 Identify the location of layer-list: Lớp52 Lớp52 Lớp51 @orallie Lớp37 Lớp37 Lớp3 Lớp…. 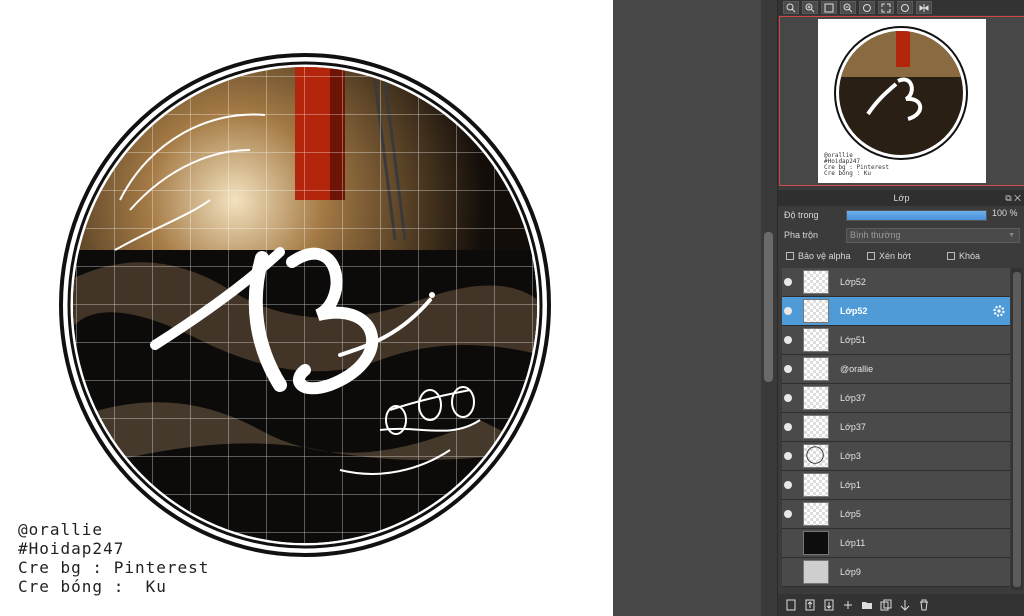
(896, 429).